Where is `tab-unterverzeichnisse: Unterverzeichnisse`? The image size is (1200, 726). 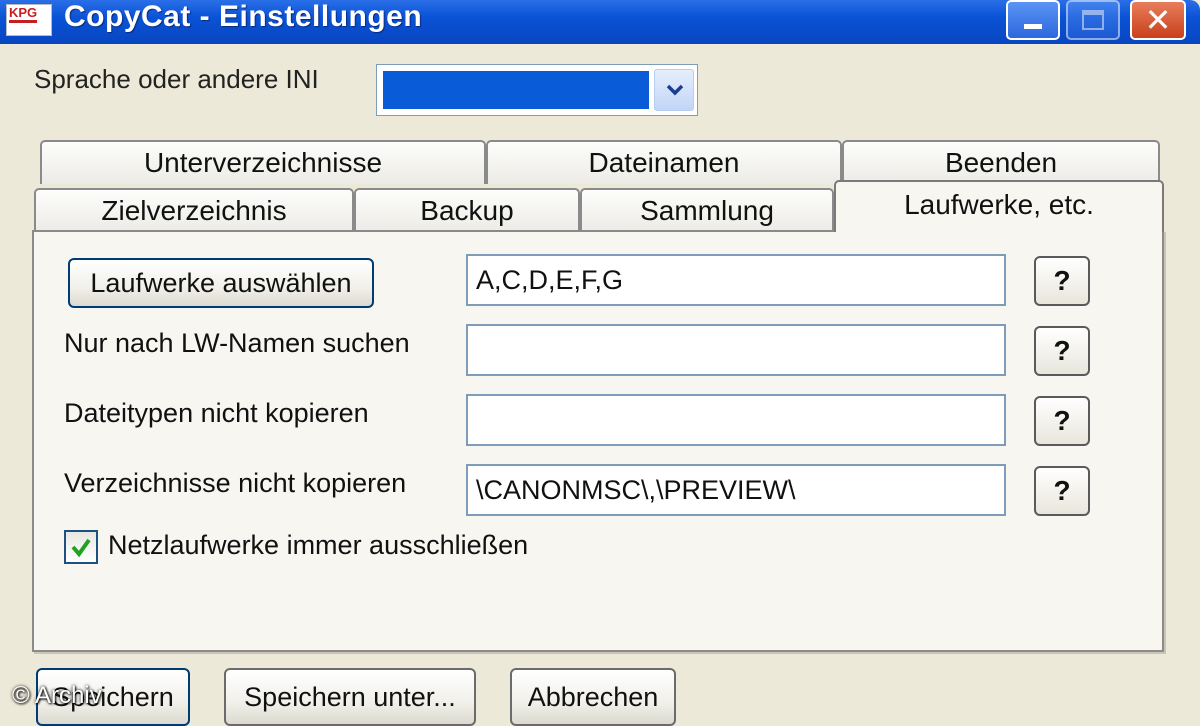 tab-unterverzeichnisse: Unterverzeichnisse is located at coordinates (263, 162).